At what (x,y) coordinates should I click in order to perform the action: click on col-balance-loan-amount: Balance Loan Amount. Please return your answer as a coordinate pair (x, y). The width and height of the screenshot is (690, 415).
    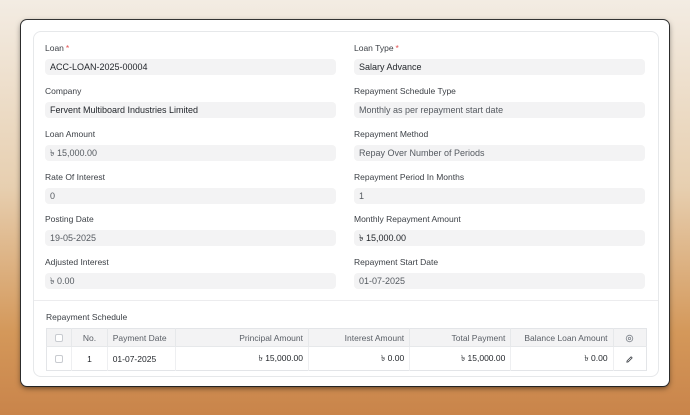
    Looking at the image, I should click on (562, 337).